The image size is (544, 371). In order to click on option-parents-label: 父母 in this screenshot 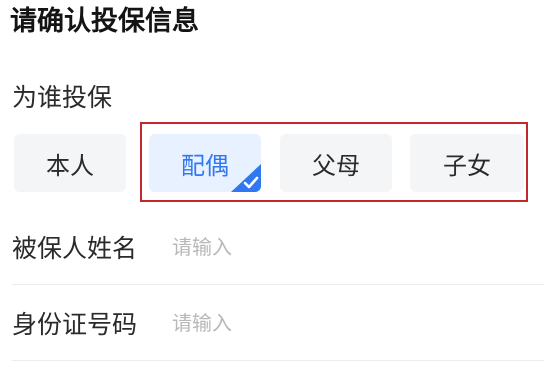, I will do `click(336, 165)`.